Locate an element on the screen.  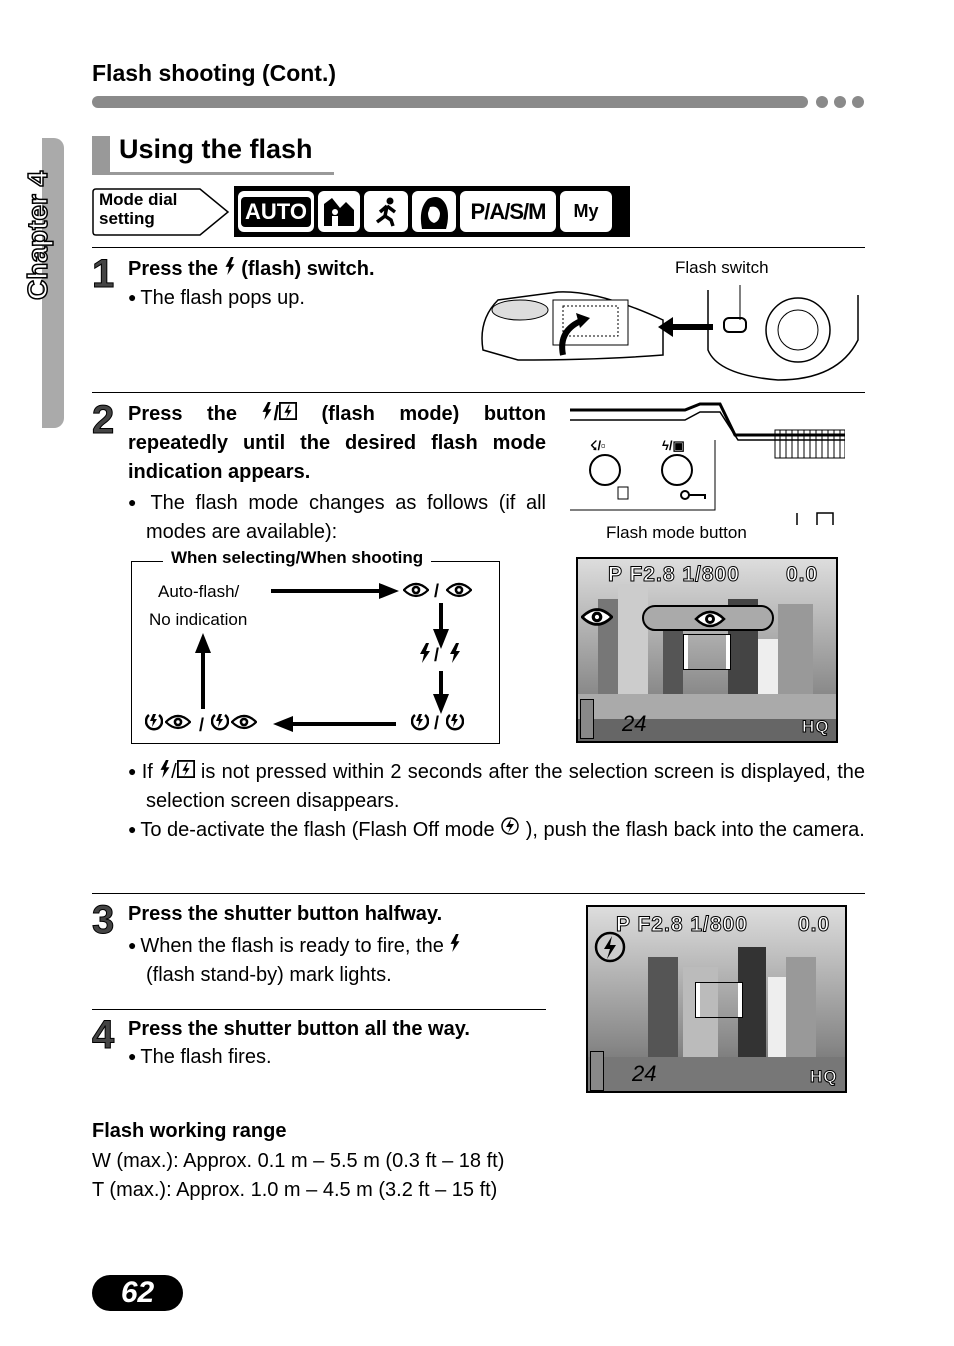
step-title: Press the (flash) switch. is located at coordinates (251, 268).